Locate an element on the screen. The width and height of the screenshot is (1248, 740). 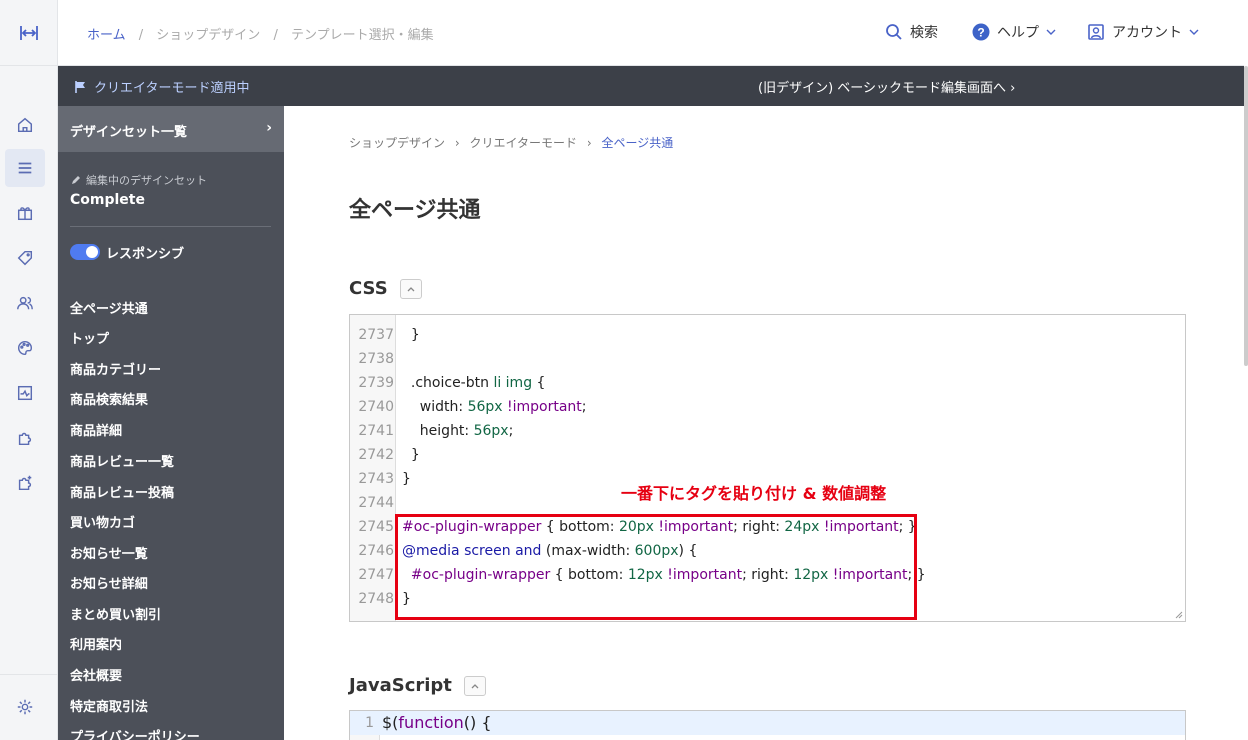
design-set-list-button: デザインセット一覧 › is located at coordinates (171, 129).